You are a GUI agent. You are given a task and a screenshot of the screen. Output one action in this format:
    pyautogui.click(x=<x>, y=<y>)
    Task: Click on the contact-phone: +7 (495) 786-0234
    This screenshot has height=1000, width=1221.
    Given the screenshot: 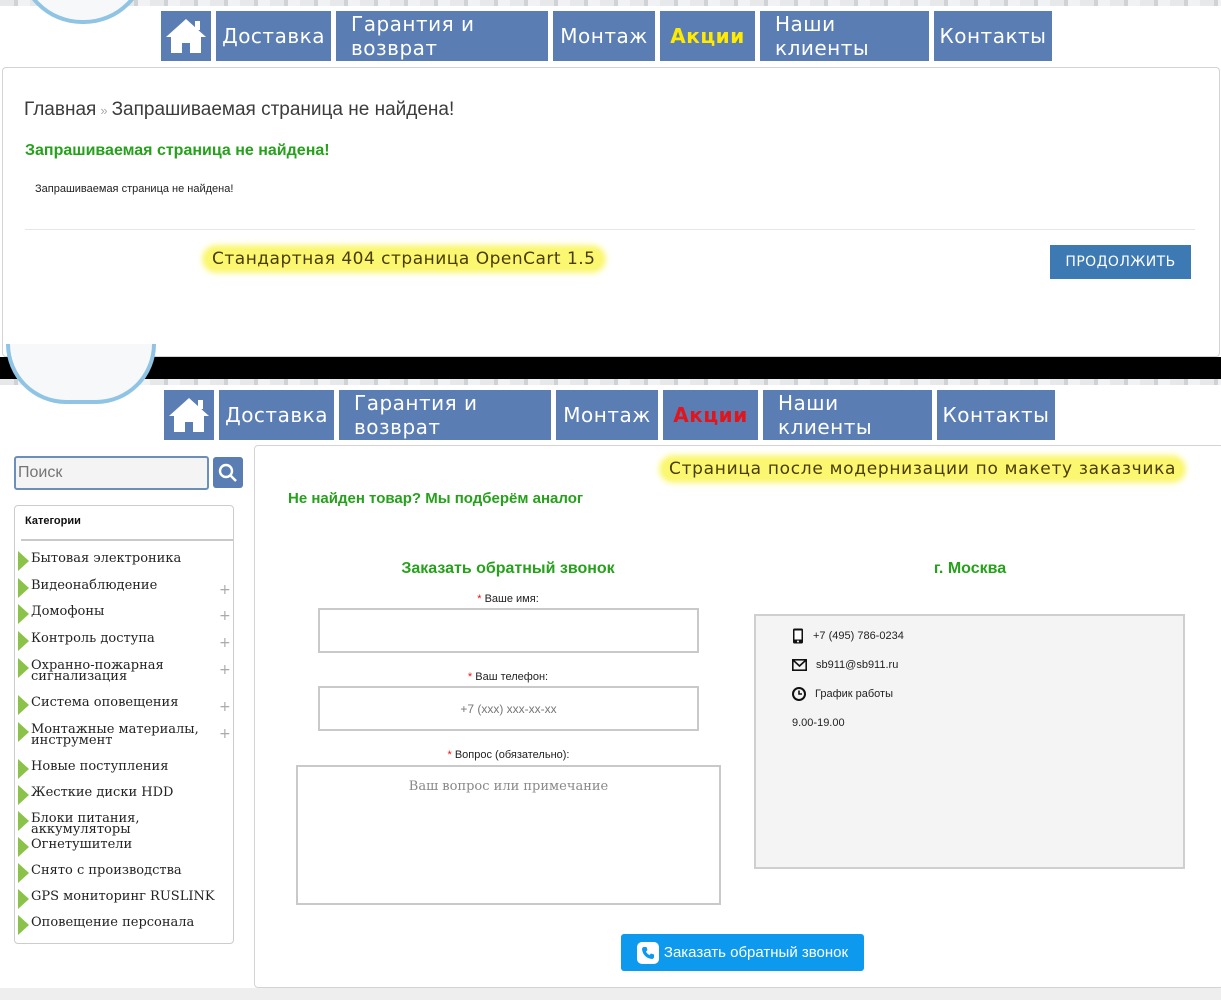 What is the action you would take?
    pyautogui.click(x=848, y=636)
    